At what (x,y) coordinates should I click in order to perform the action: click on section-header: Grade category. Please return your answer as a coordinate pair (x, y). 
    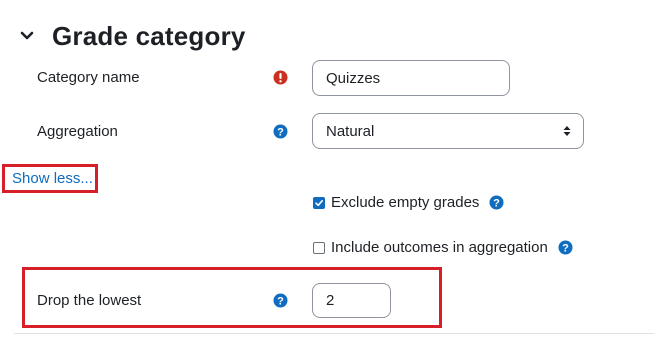
    Looking at the image, I should click on (133, 36).